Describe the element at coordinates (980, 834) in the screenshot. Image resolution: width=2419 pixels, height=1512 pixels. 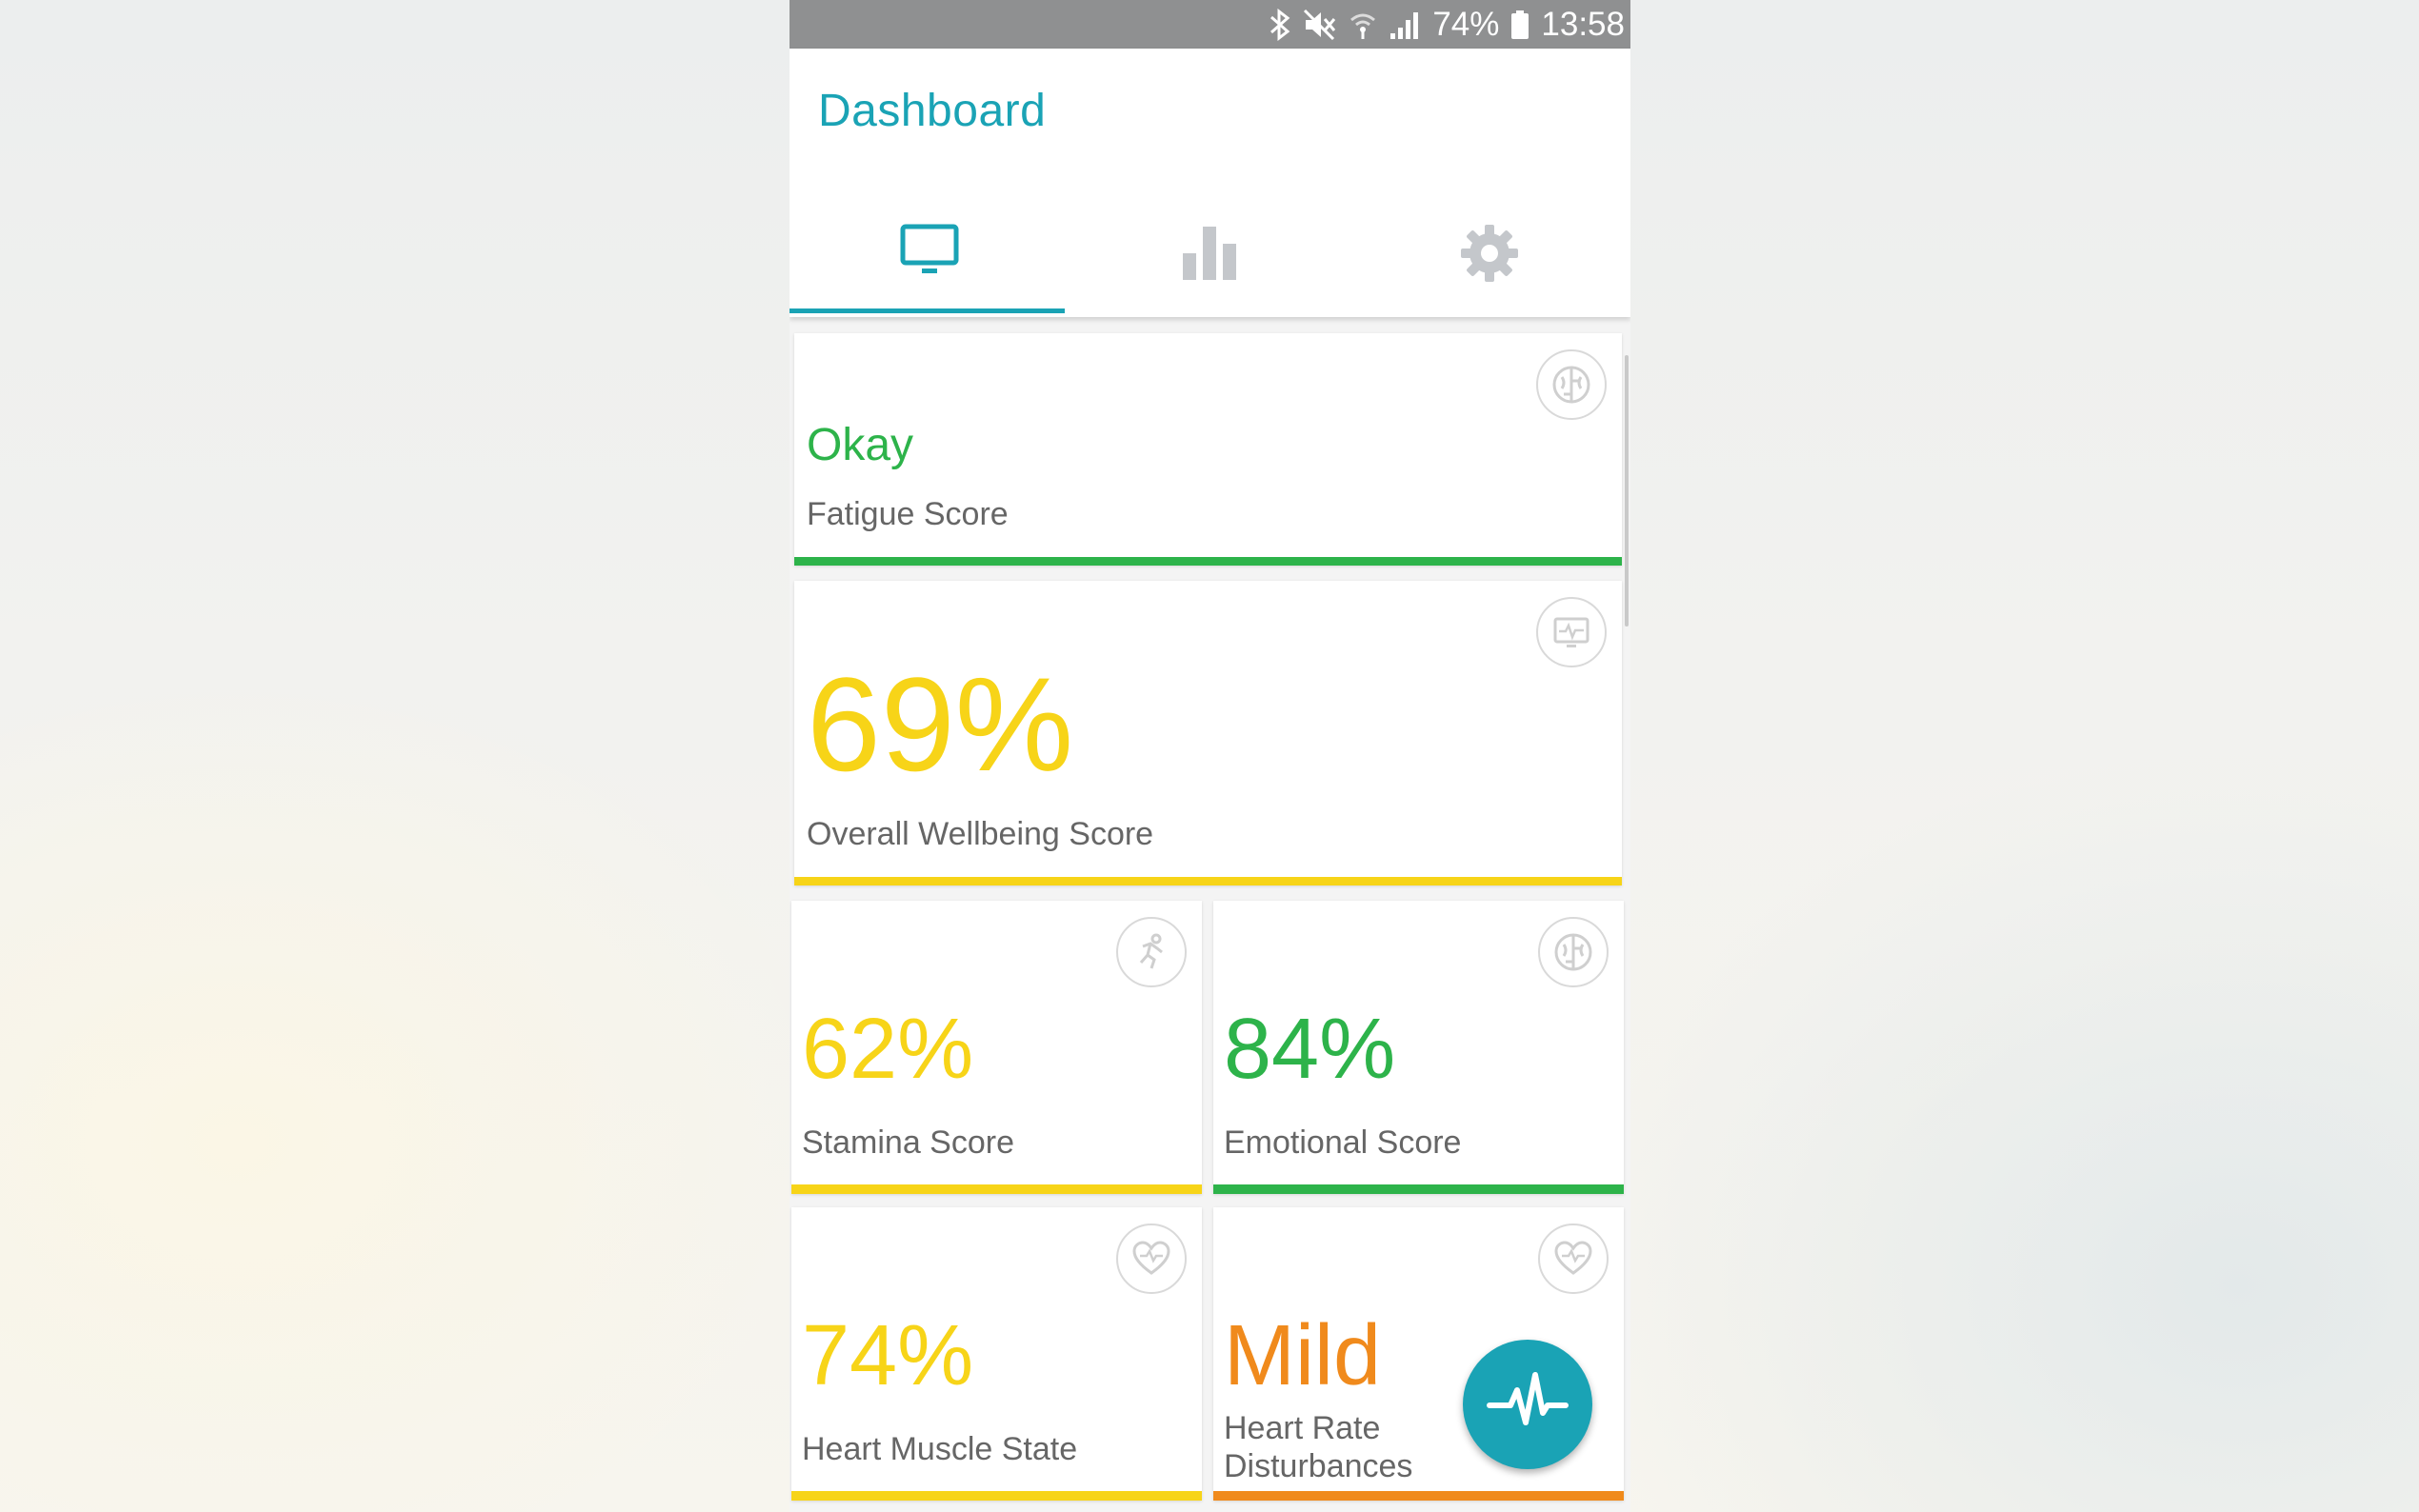
I see `wellbeing-label: Overall Wellbeing Score` at that location.